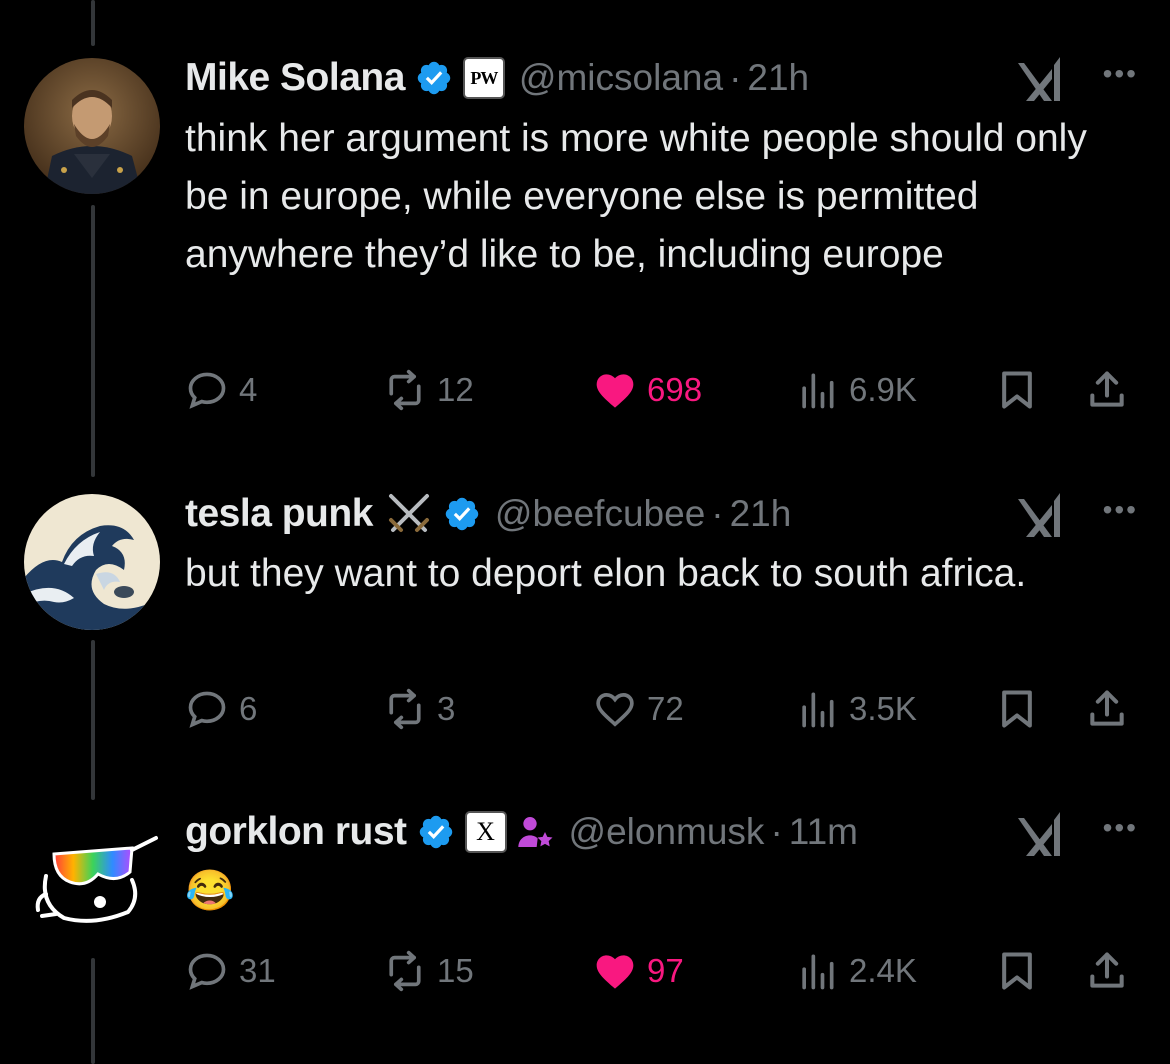 Image resolution: width=1170 pixels, height=1064 pixels. I want to click on affiliate-badge: X, so click(485, 832).